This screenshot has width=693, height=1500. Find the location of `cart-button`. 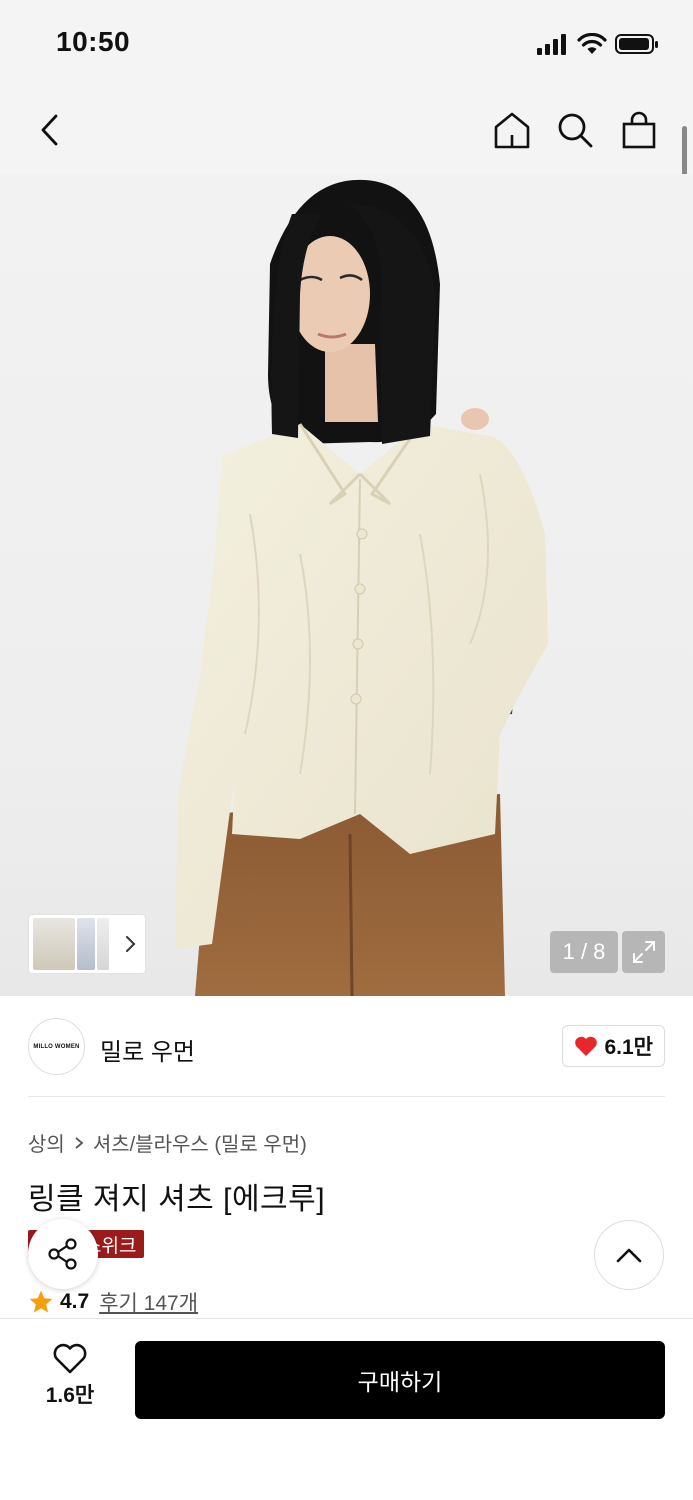

cart-button is located at coordinates (639, 130).